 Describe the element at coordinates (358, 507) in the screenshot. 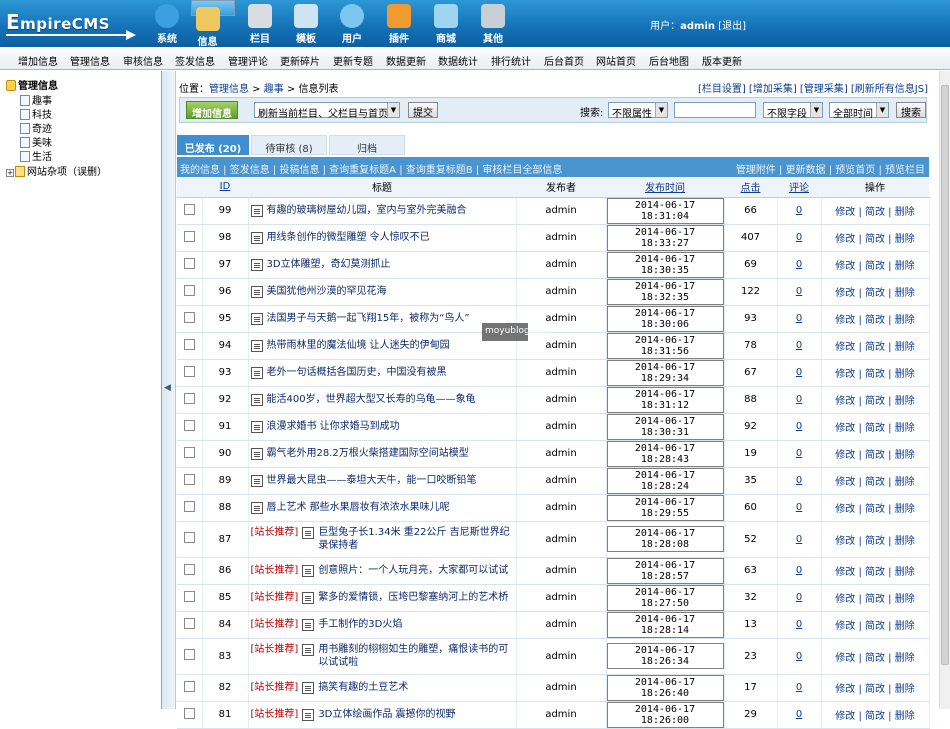

I see `row-title-link: 唇上艺术 那些水果唇妆有浓浓水果味儿呢` at that location.